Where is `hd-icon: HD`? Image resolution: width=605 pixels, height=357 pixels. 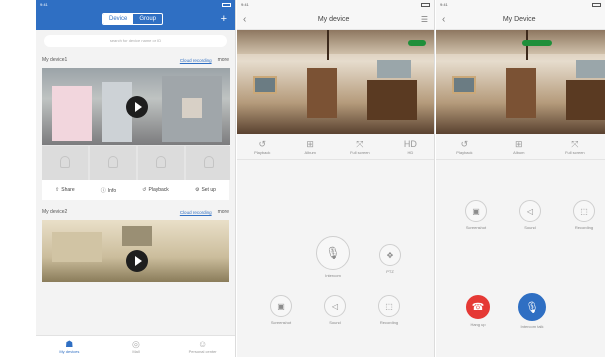
hd-icon: HD is located at coordinates (410, 143).